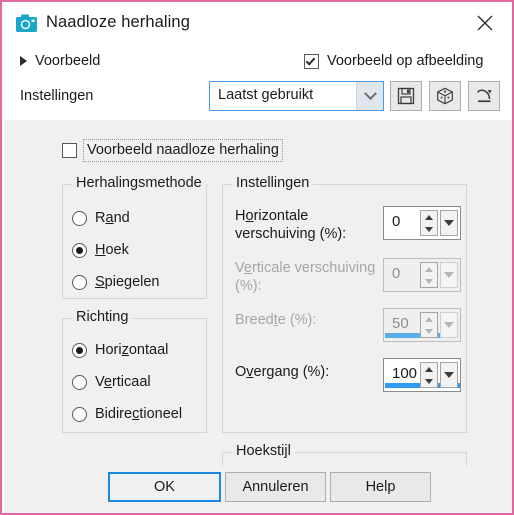 The image size is (514, 515). I want to click on preview-expander: Voorbeeld, so click(60, 61).